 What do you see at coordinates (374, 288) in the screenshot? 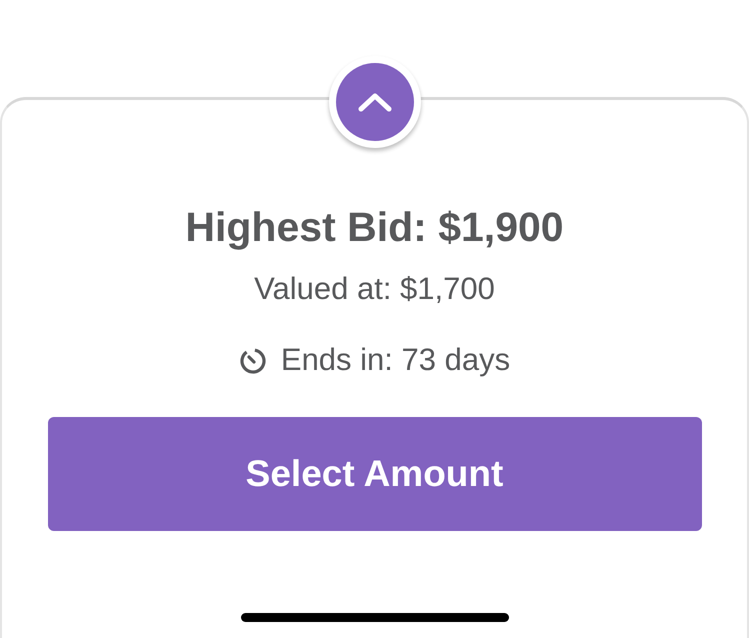
I see `valued-at: Valued at: $1,700` at bounding box center [374, 288].